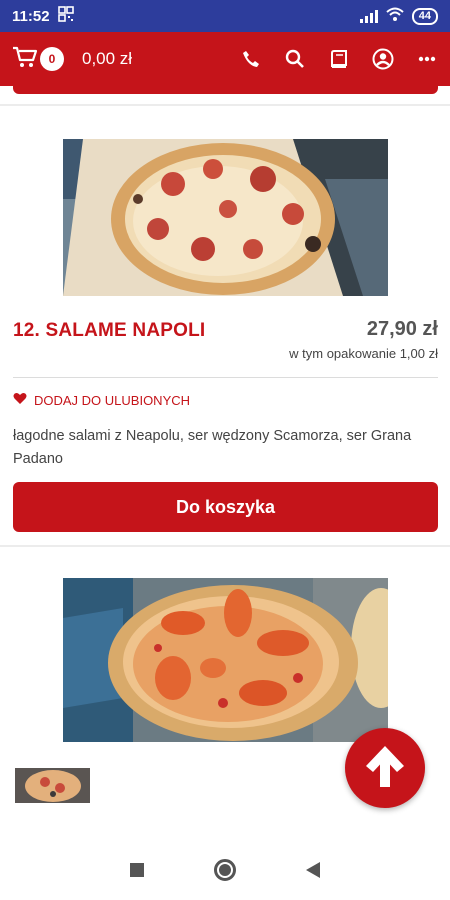  What do you see at coordinates (225, 90) in the screenshot?
I see `previous-add-to-cart-button` at bounding box center [225, 90].